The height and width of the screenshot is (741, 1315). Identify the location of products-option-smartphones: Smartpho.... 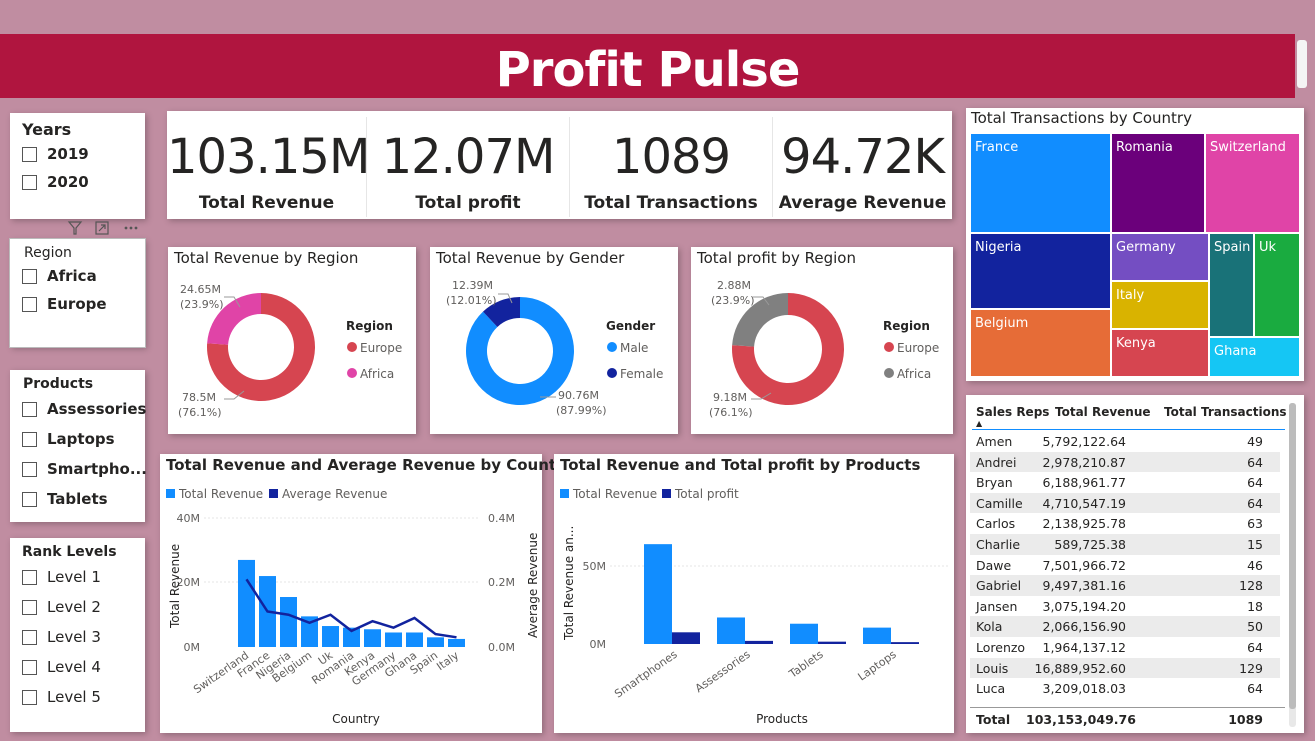
(84, 469).